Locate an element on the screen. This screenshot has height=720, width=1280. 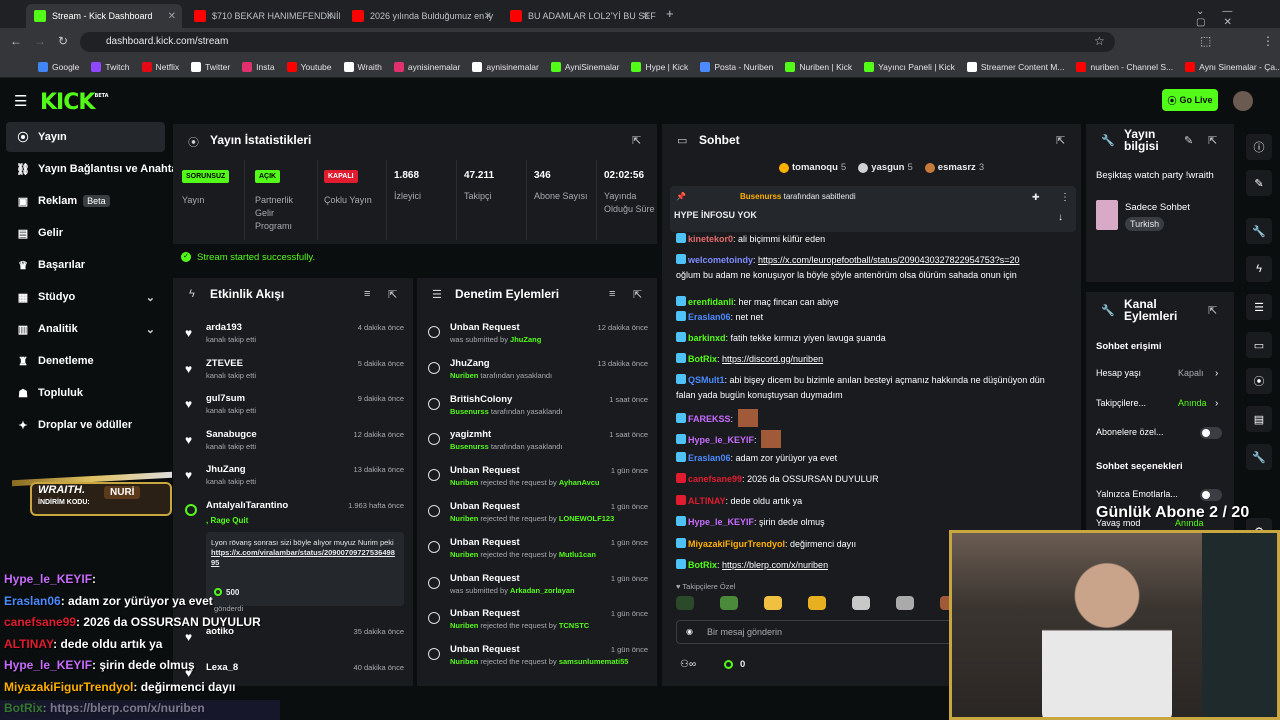
chat-username: canefsane99 is located at coordinates (715, 479).